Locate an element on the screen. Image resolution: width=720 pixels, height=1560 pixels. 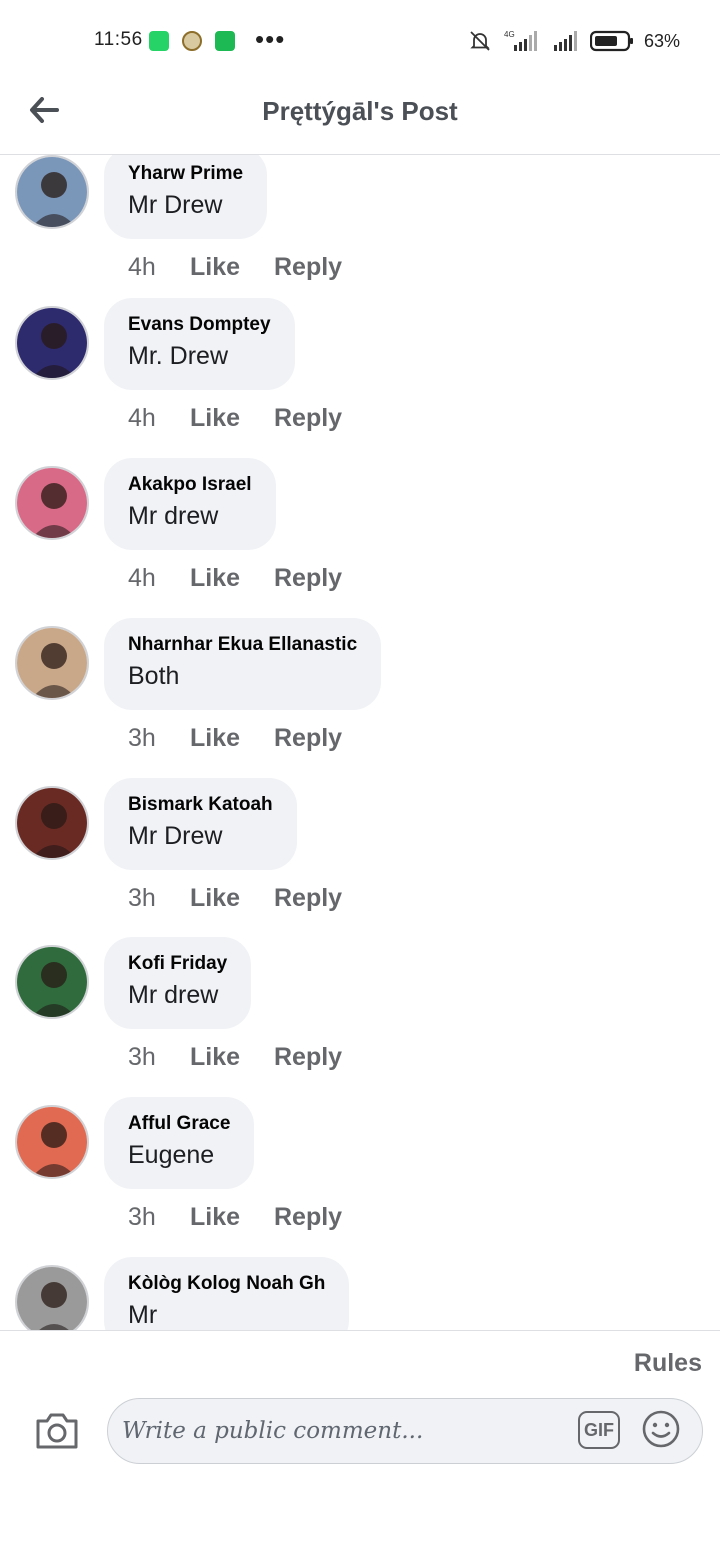
phone-notification-icon is located at coordinates (225, 41).